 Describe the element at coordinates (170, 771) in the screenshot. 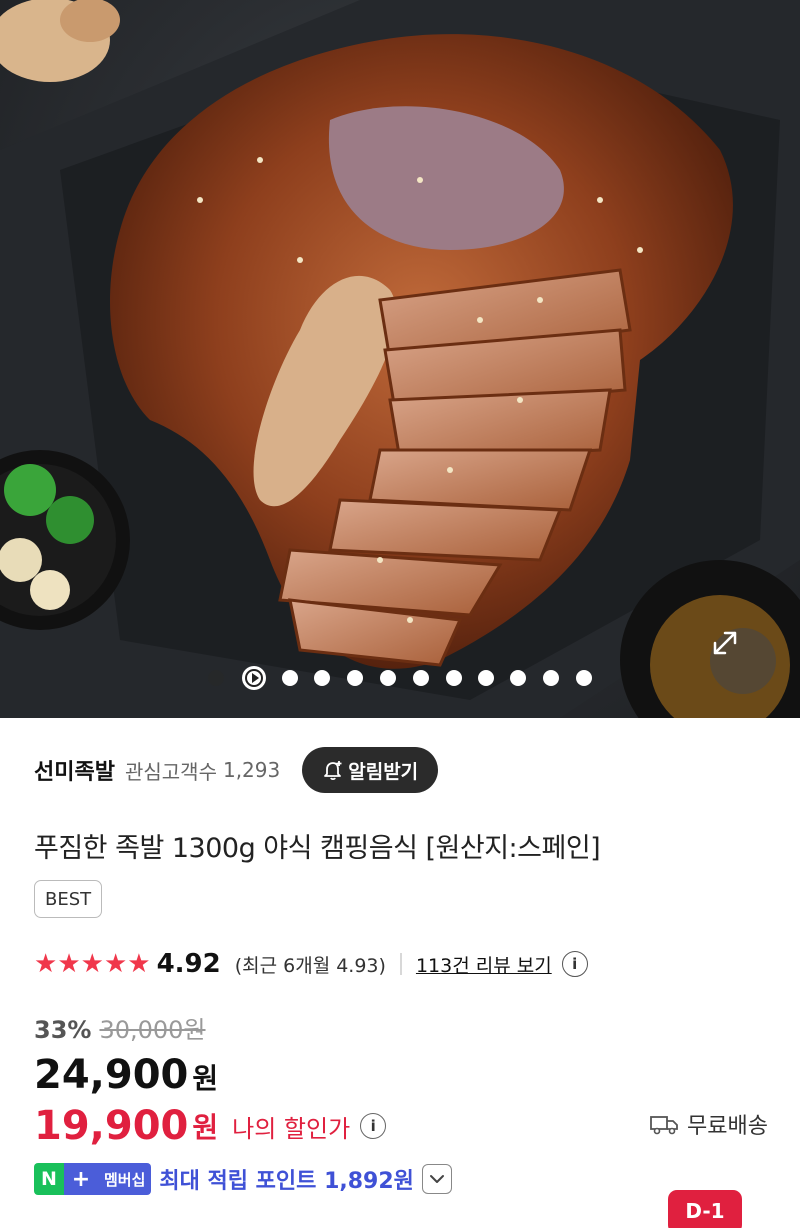

I see `followers-label: 관심고객수` at that location.